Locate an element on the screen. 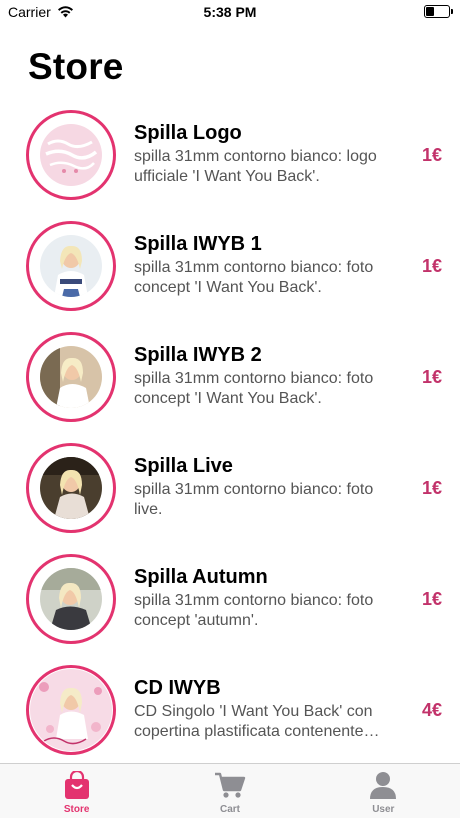 This screenshot has width=460, height=818. status-time: 5:38 PM is located at coordinates (230, 12).